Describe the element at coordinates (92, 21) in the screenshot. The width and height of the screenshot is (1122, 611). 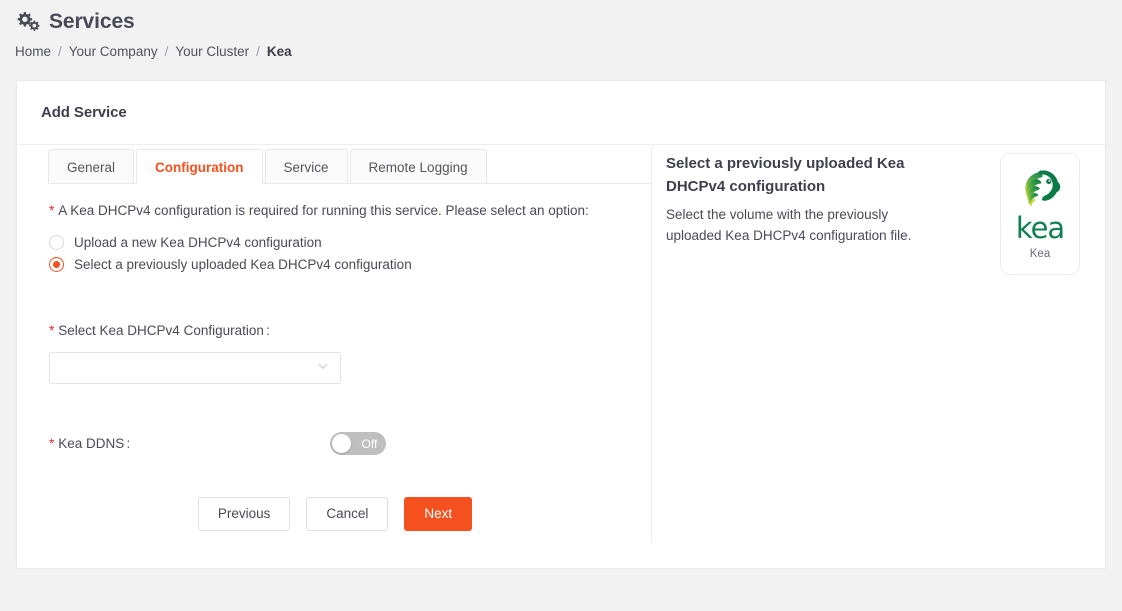
I see `page-title: Services` at that location.